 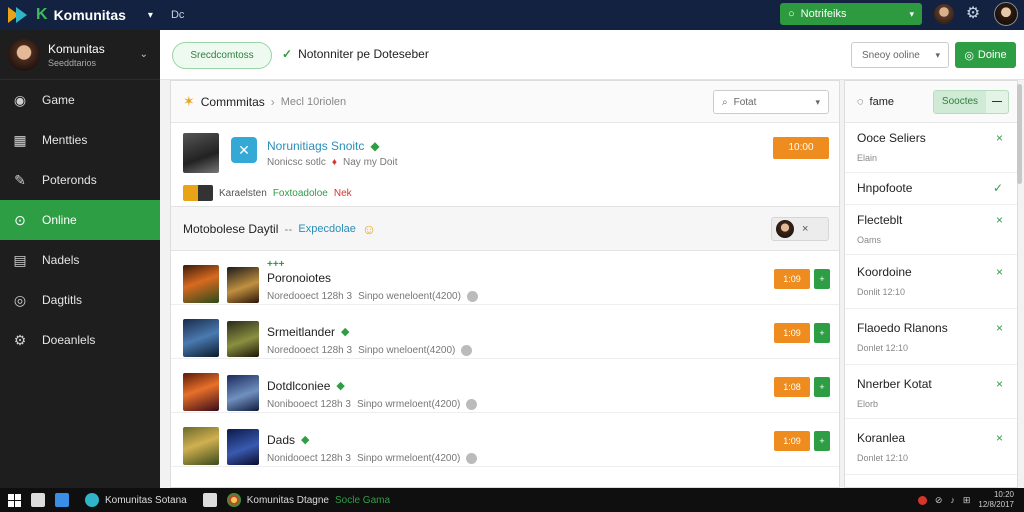 What do you see at coordinates (327, 229) in the screenshot?
I see `section-badge: Expecdolae` at bounding box center [327, 229].